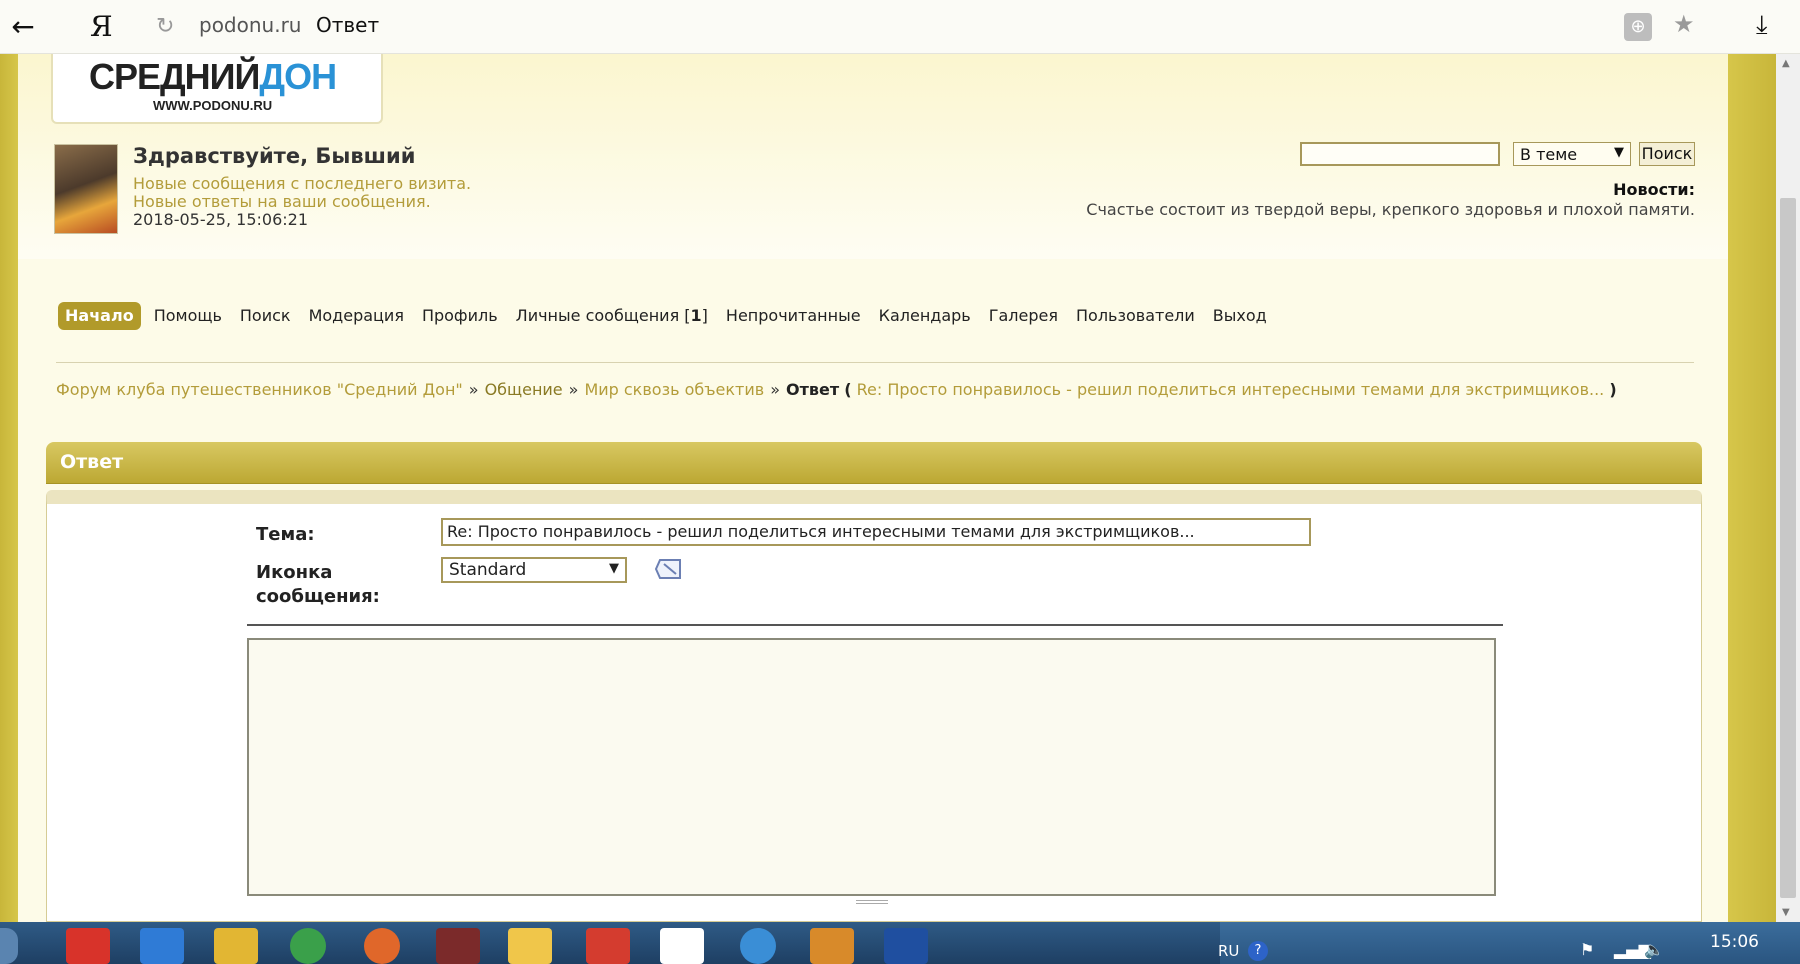  I want to click on flag-icon: ⚑, so click(1587, 949).